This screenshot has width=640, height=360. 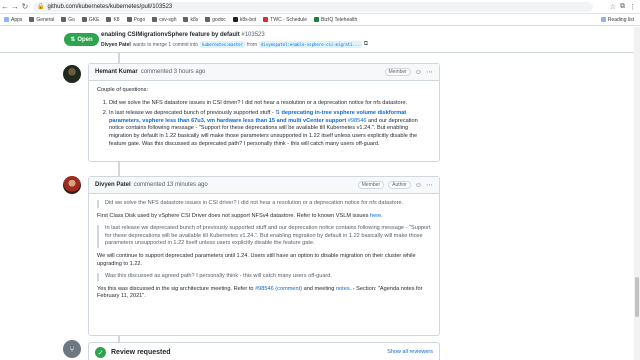 What do you see at coordinates (173, 72) in the screenshot?
I see `comment-time: commented 3 hours ago` at bounding box center [173, 72].